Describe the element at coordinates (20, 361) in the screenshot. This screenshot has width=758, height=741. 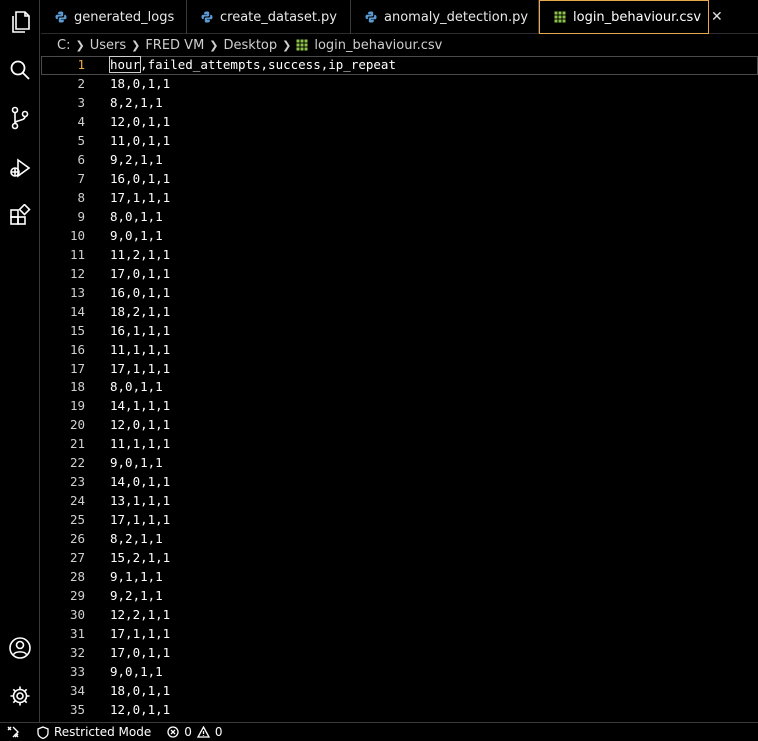
I see `activity-bar` at that location.